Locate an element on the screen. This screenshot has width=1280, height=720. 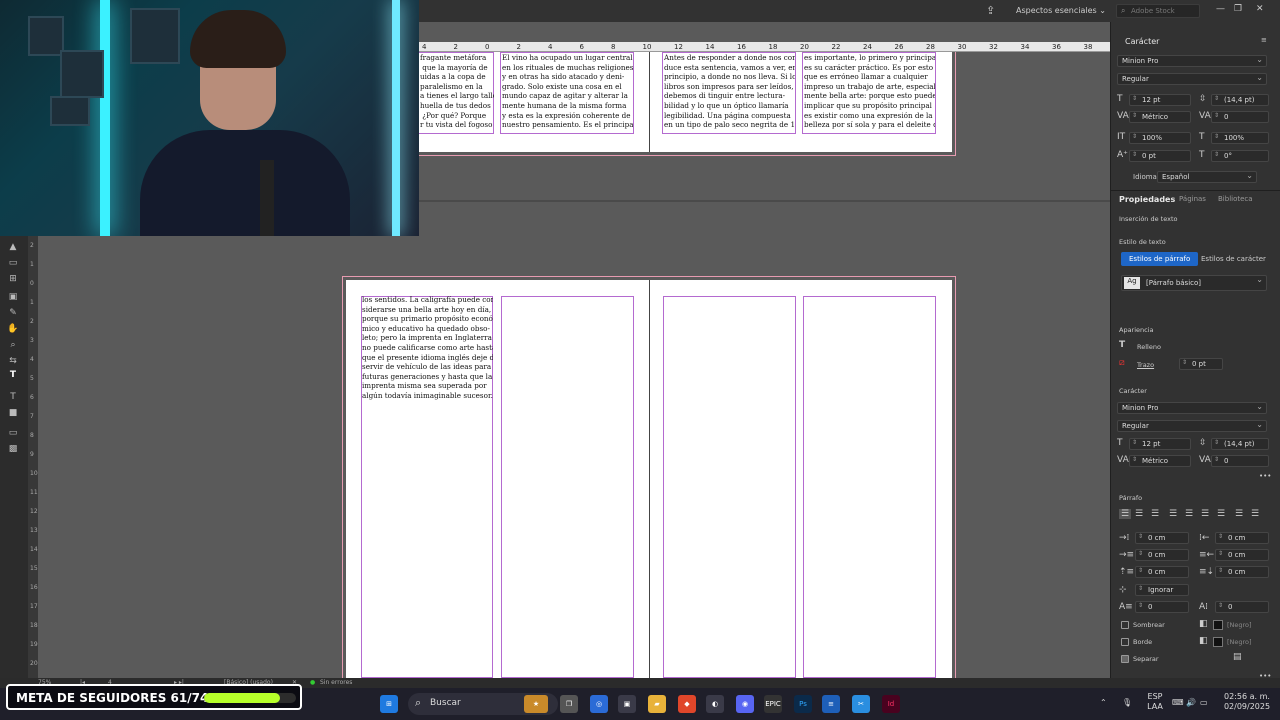
network-icon: ⌨ is located at coordinates (1178, 703).